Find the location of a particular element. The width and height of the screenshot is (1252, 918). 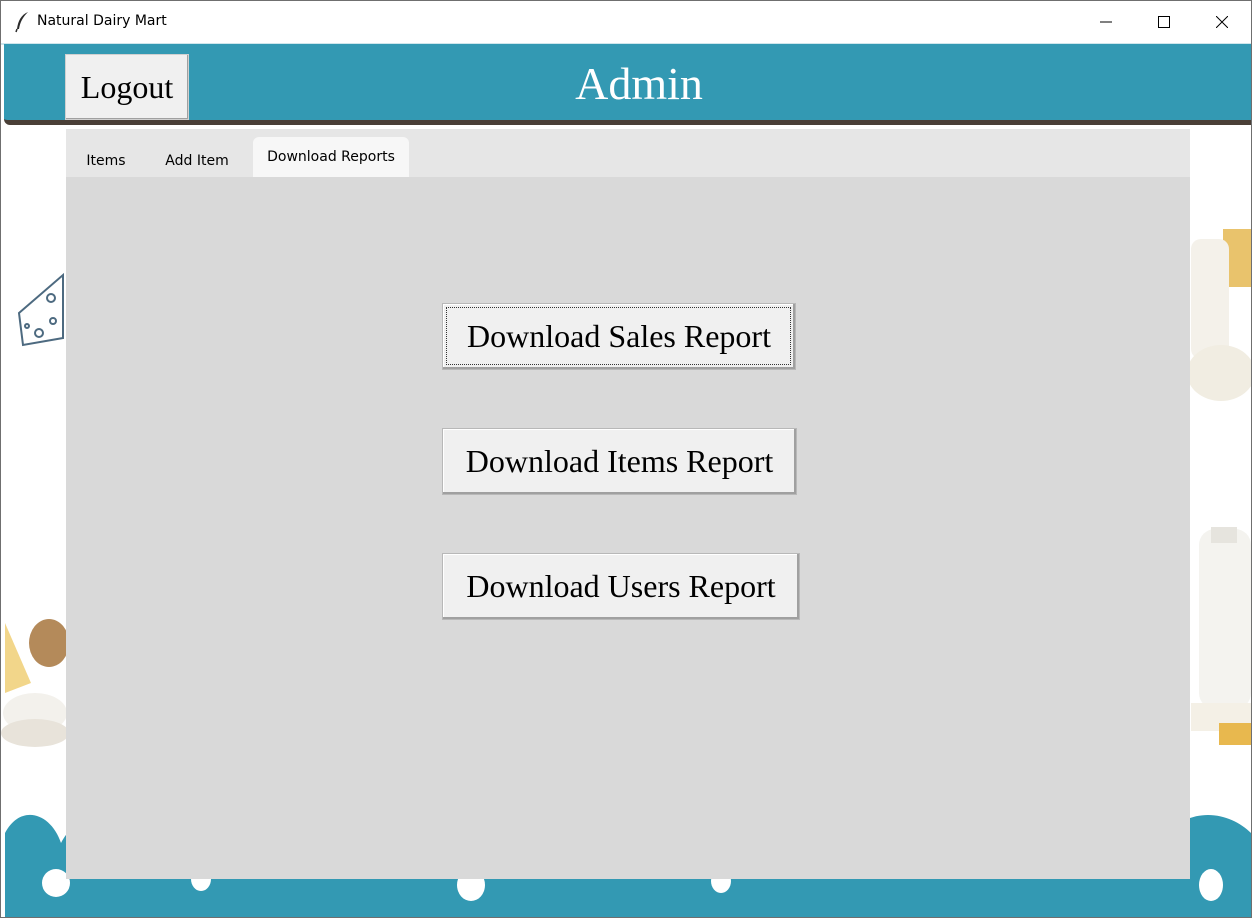

dairy-products-right is located at coordinates (1219, 487).